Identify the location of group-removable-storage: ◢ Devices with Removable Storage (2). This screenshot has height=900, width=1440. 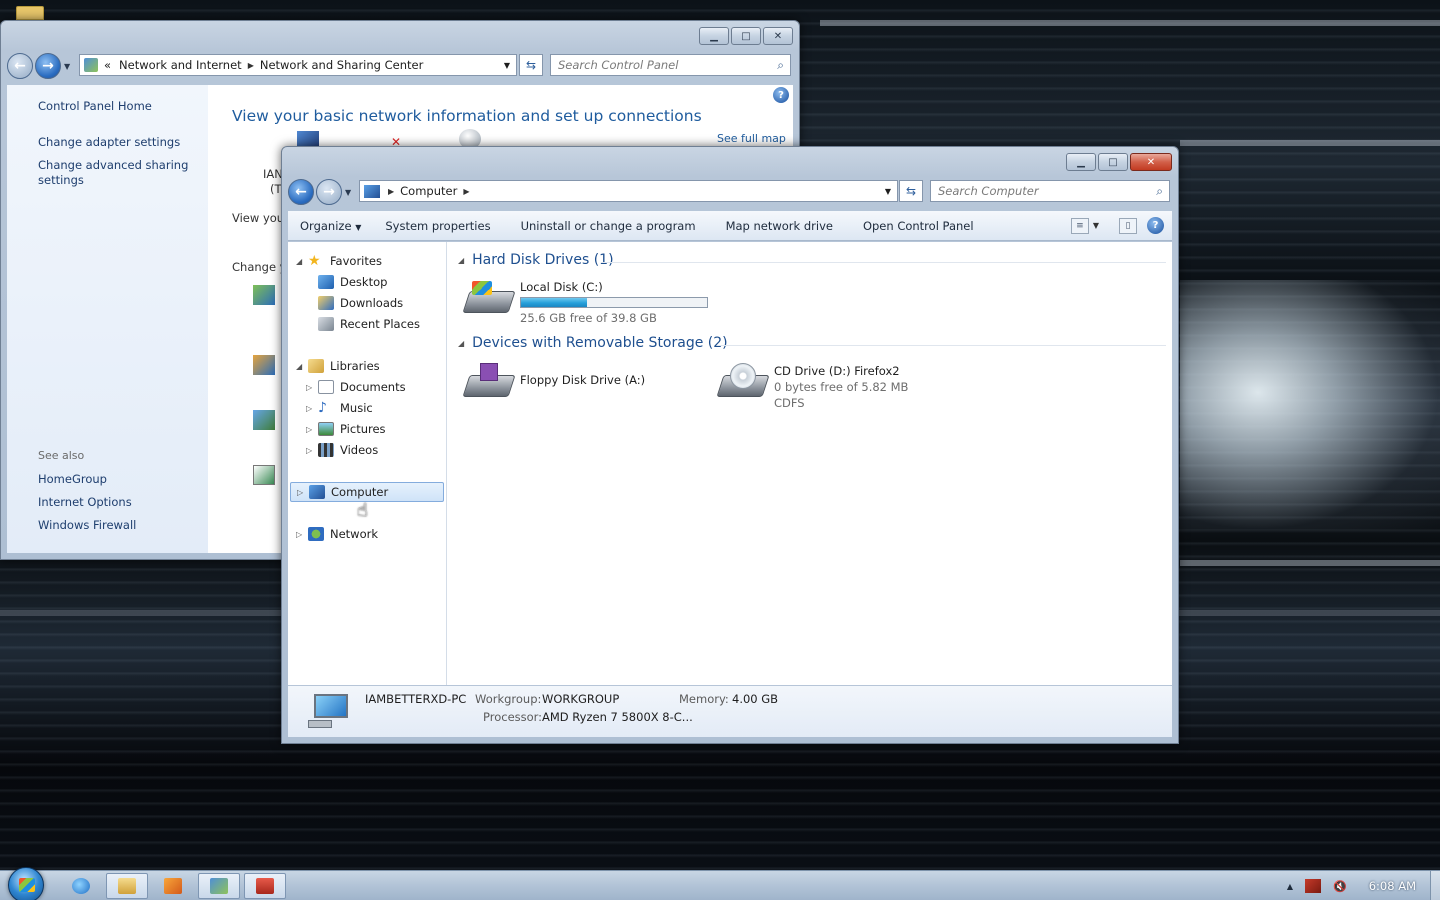
(593, 343).